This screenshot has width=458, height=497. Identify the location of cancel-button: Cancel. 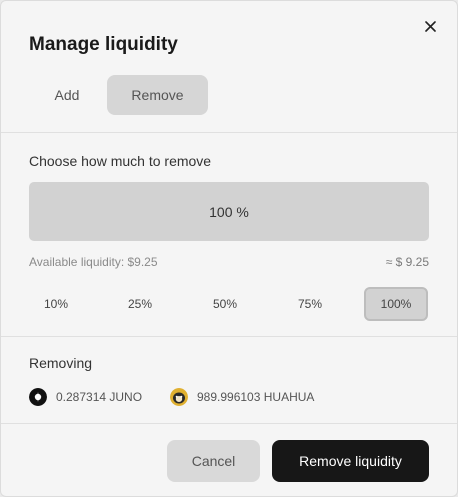
(213, 461).